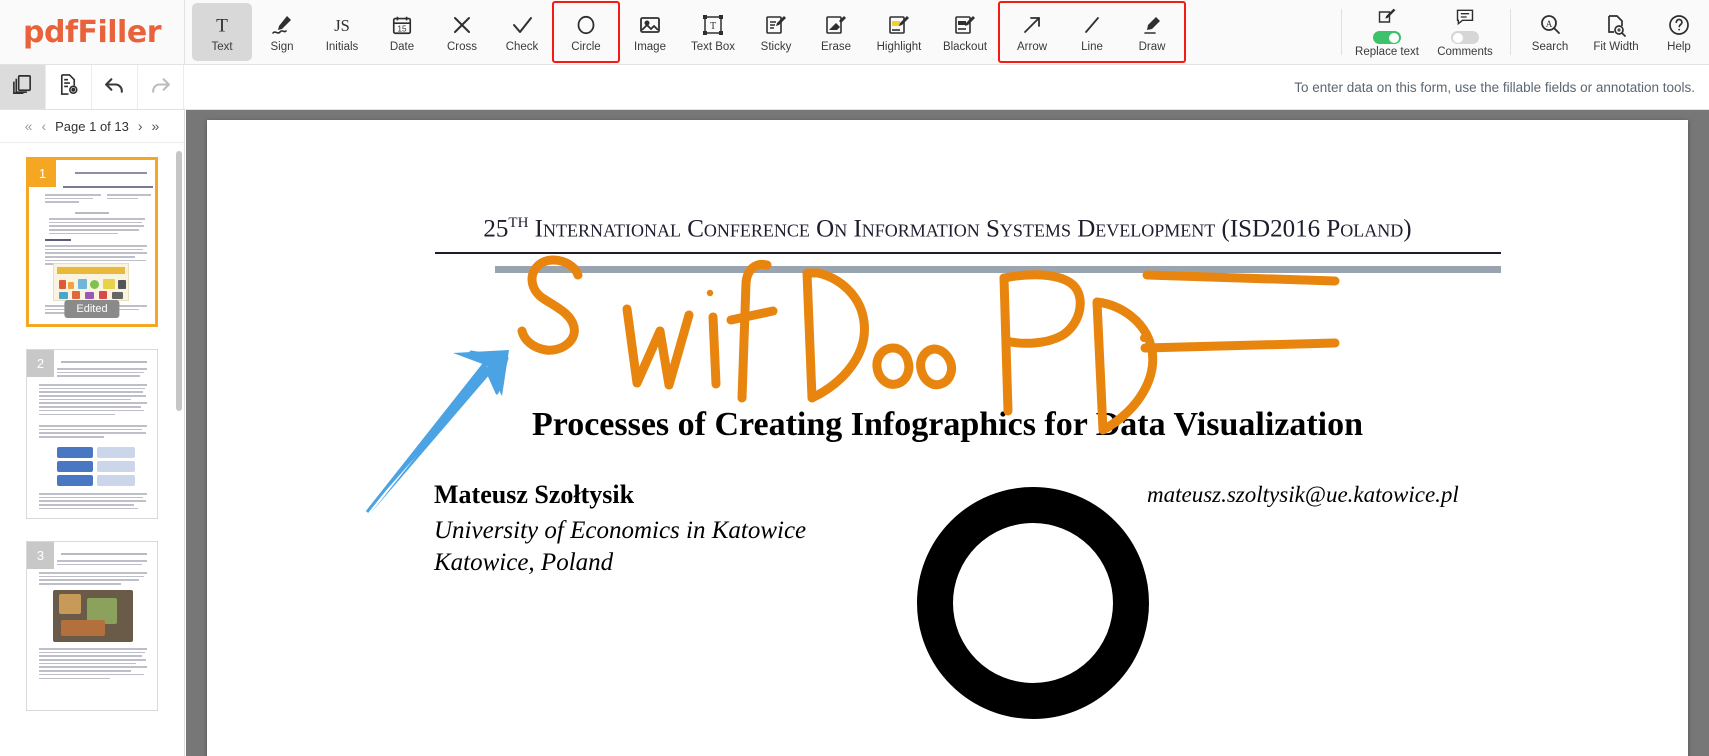 The height and width of the screenshot is (756, 1709). Describe the element at coordinates (1465, 17) in the screenshot. I see `comments-icon` at that location.